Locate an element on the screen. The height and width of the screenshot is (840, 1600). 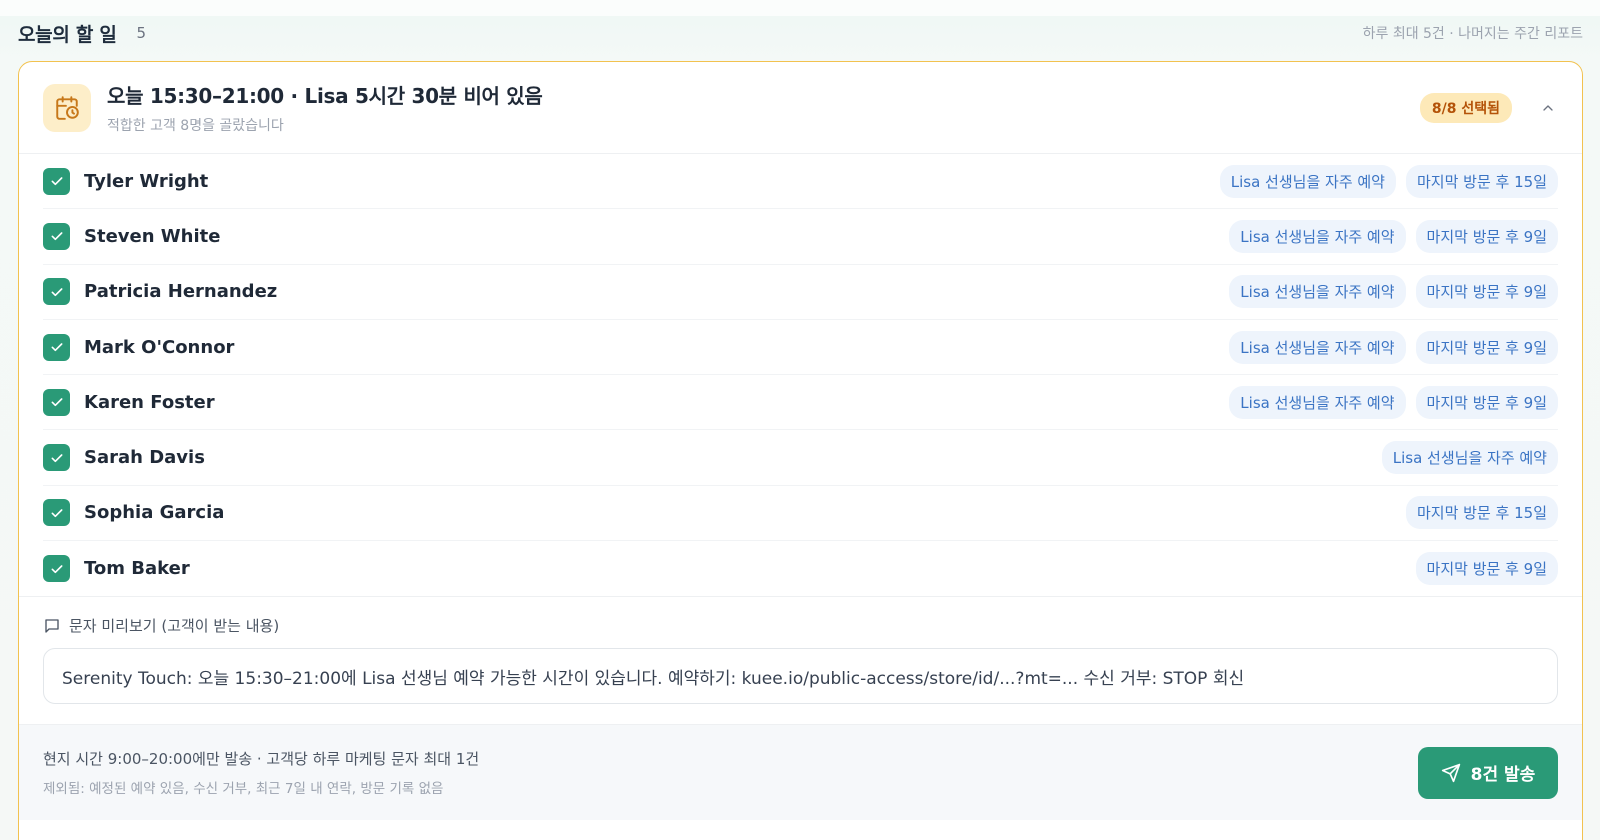
customer-name: Sarah Davis is located at coordinates (144, 458).